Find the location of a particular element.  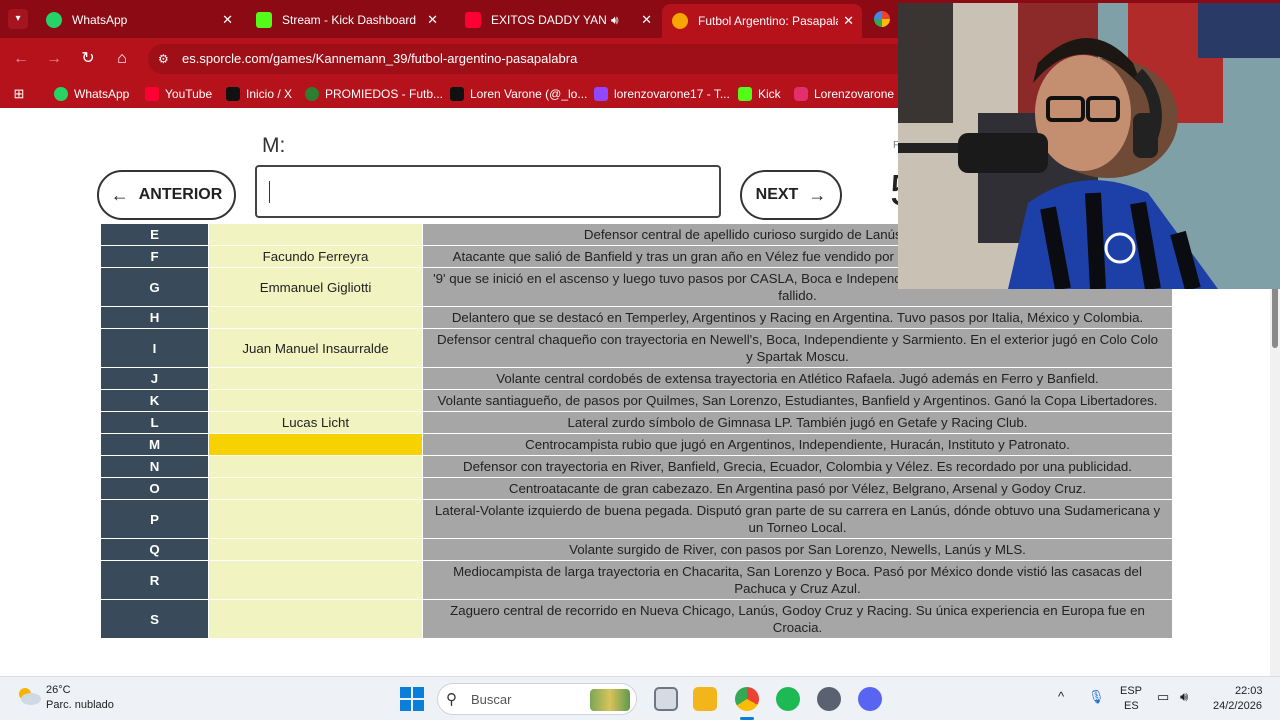

row-letter: R is located at coordinates (154, 580).